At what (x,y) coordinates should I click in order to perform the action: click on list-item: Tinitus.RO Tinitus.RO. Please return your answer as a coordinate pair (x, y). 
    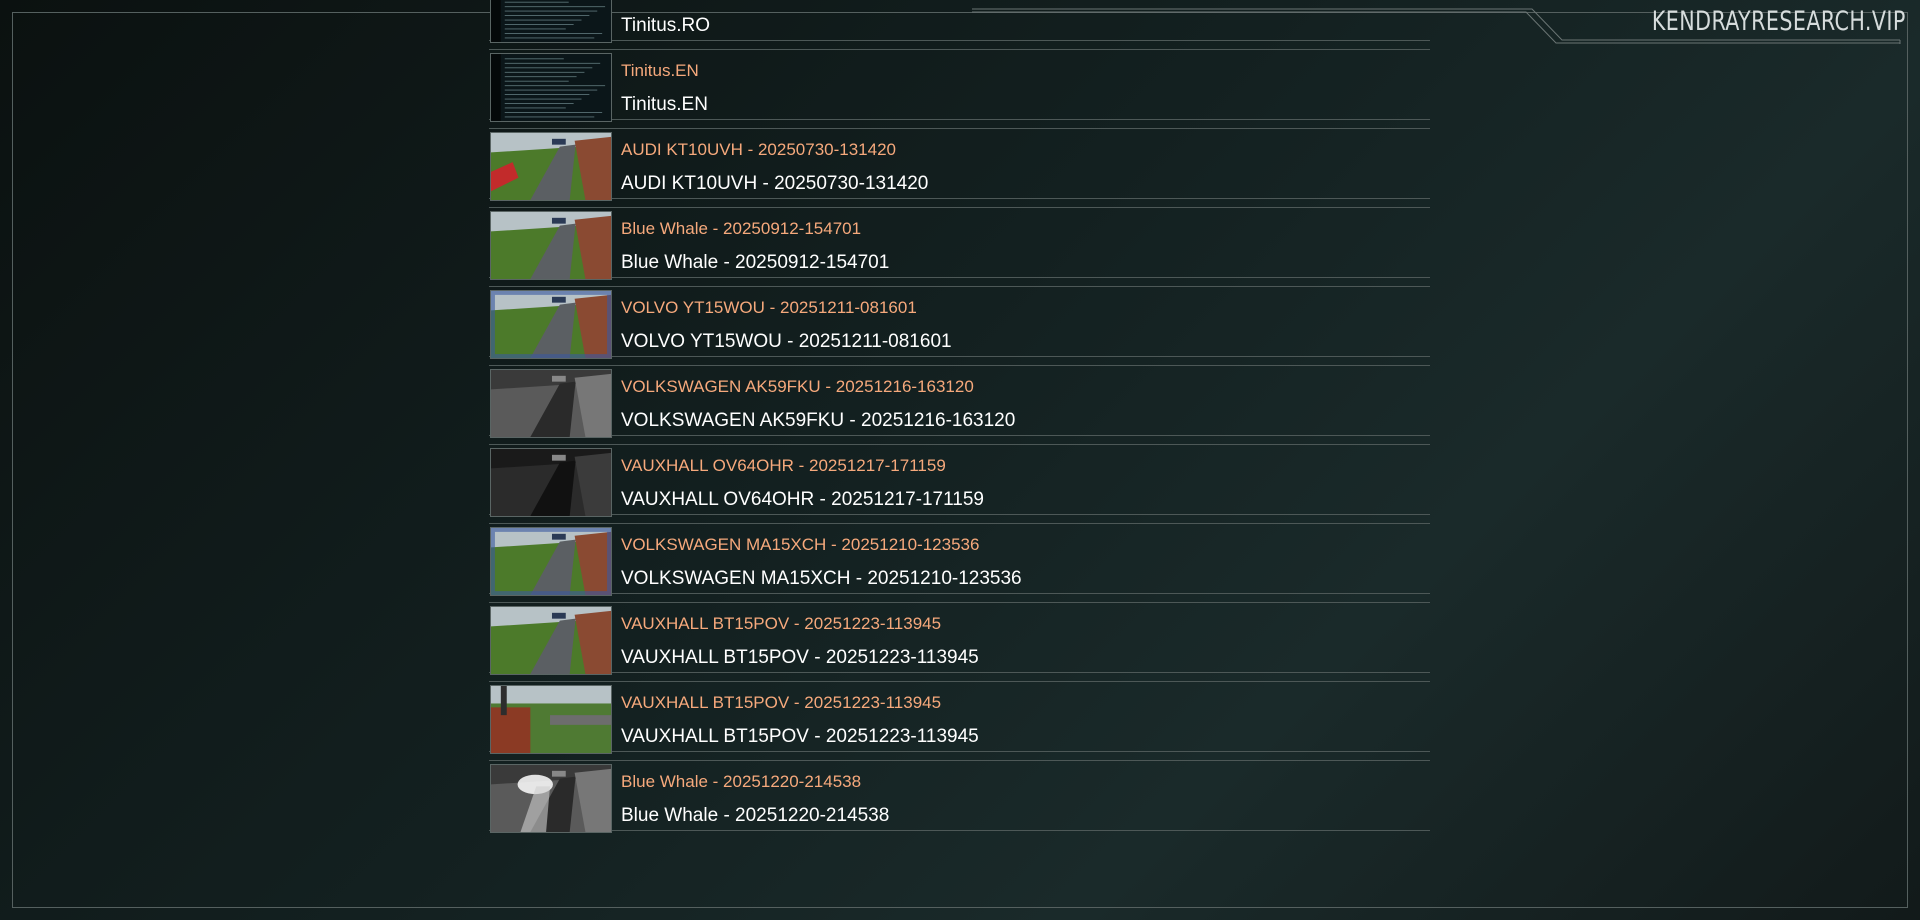
    Looking at the image, I should click on (959, 21).